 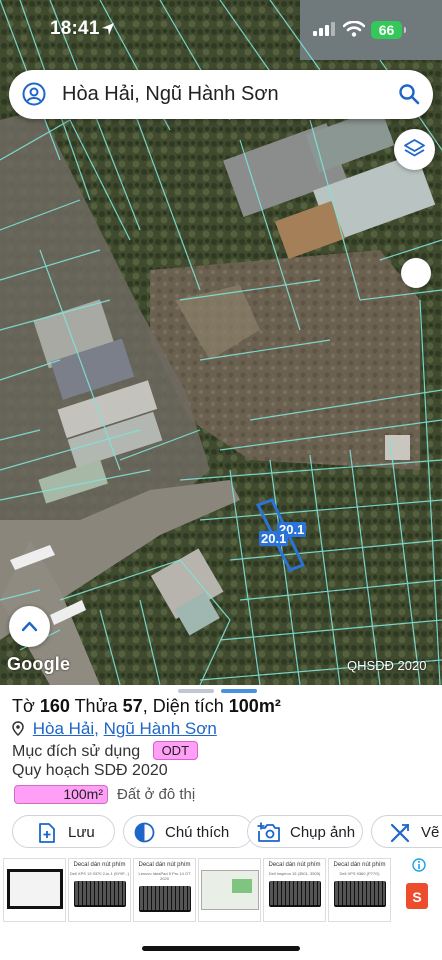 What do you see at coordinates (239, 691) in the screenshot?
I see `sheet-page-indicator-active` at bounding box center [239, 691].